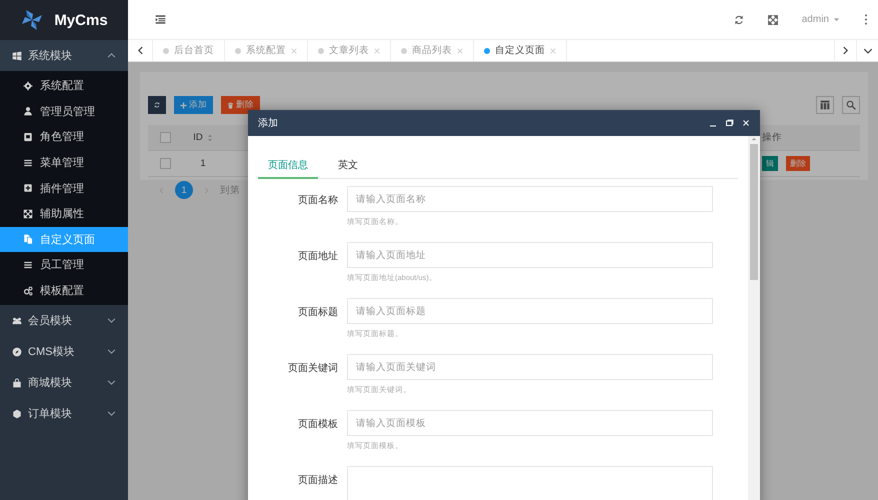 This screenshot has width=878, height=500. I want to click on input-field: 请输入页面名称, so click(530, 199).